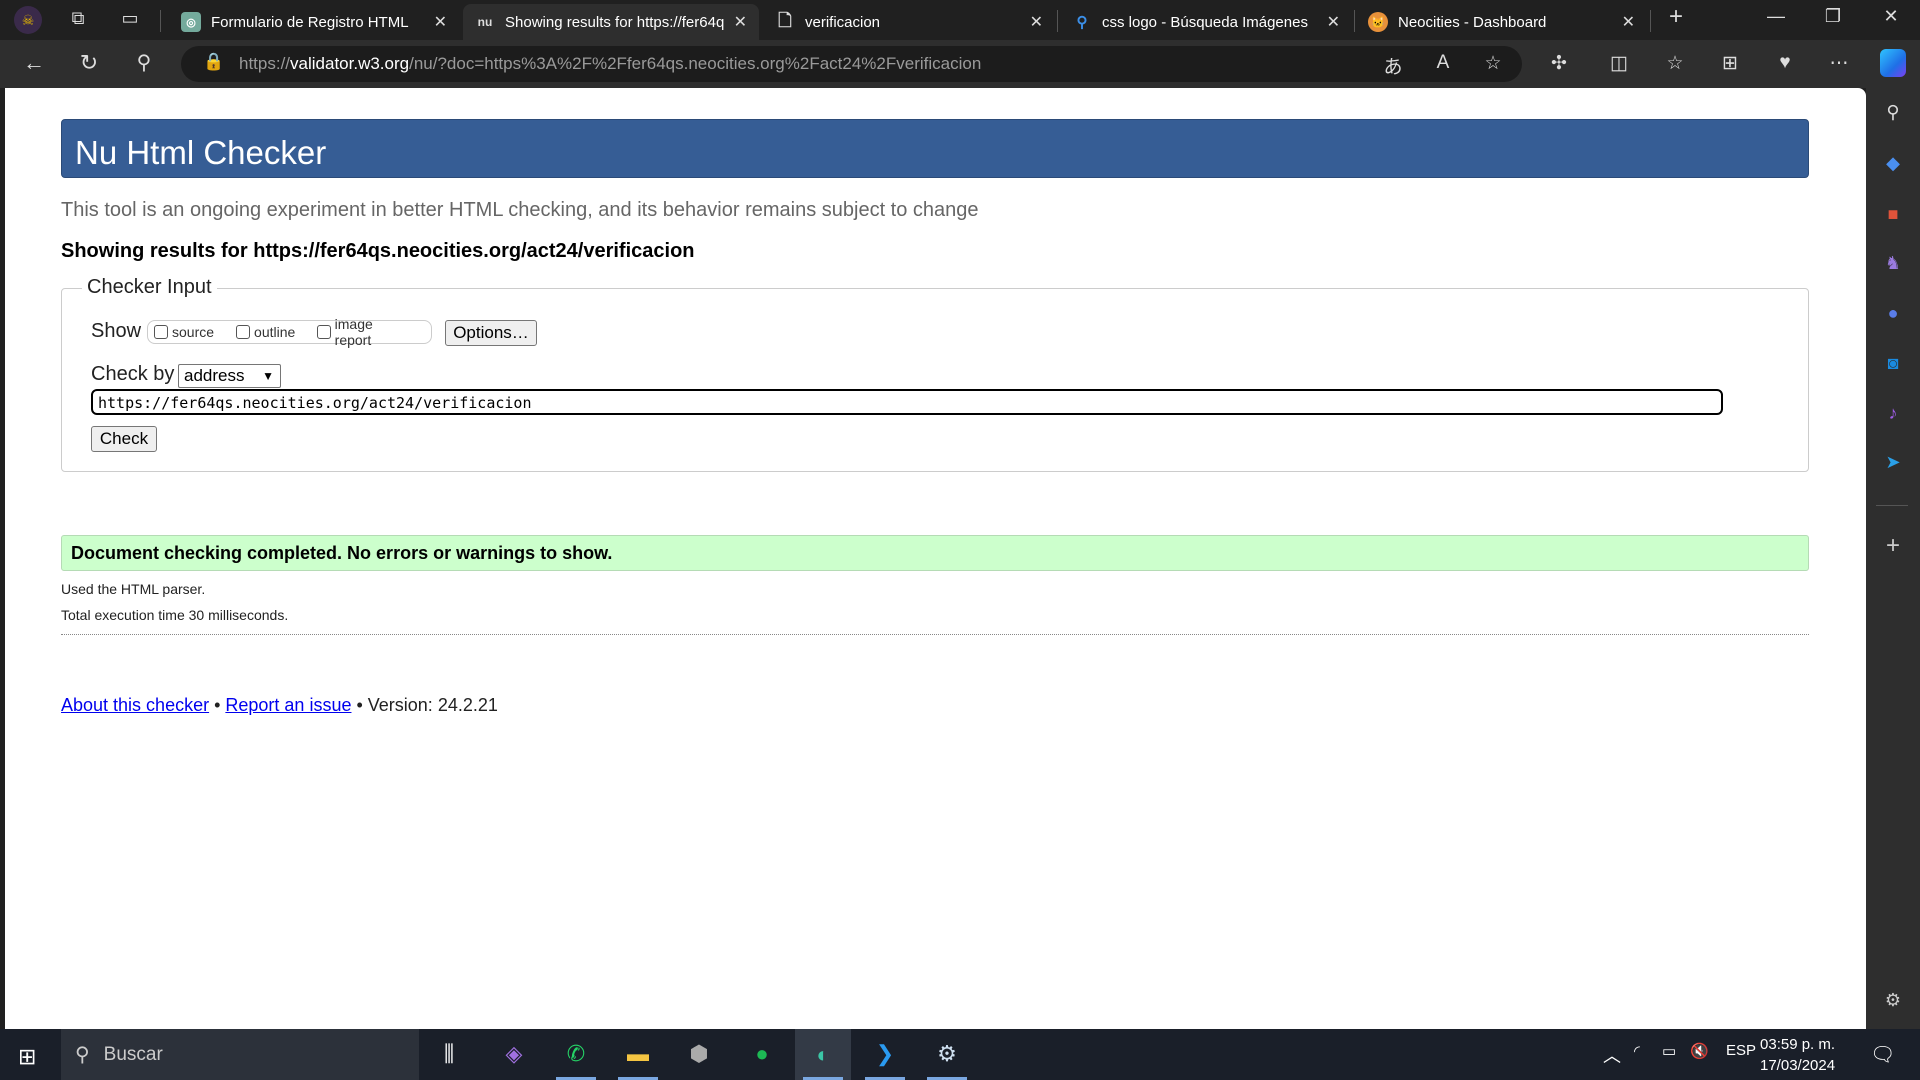  I want to click on close-window-button: ✕, so click(1891, 16).